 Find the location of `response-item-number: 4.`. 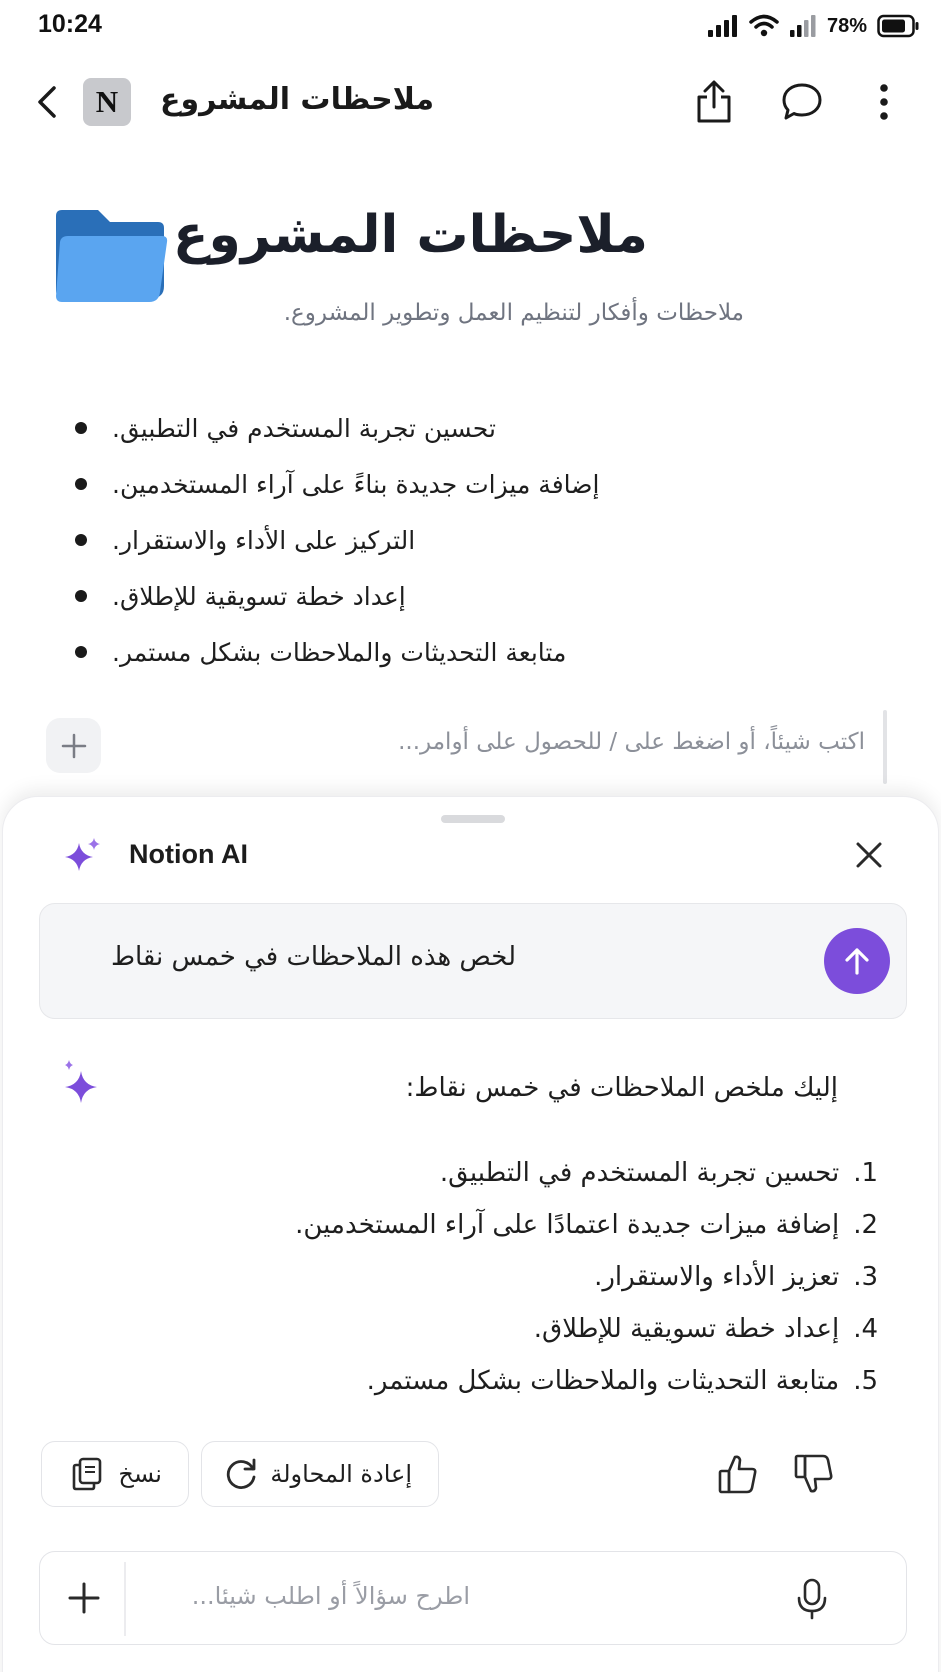

response-item-number: 4. is located at coordinates (865, 1329).